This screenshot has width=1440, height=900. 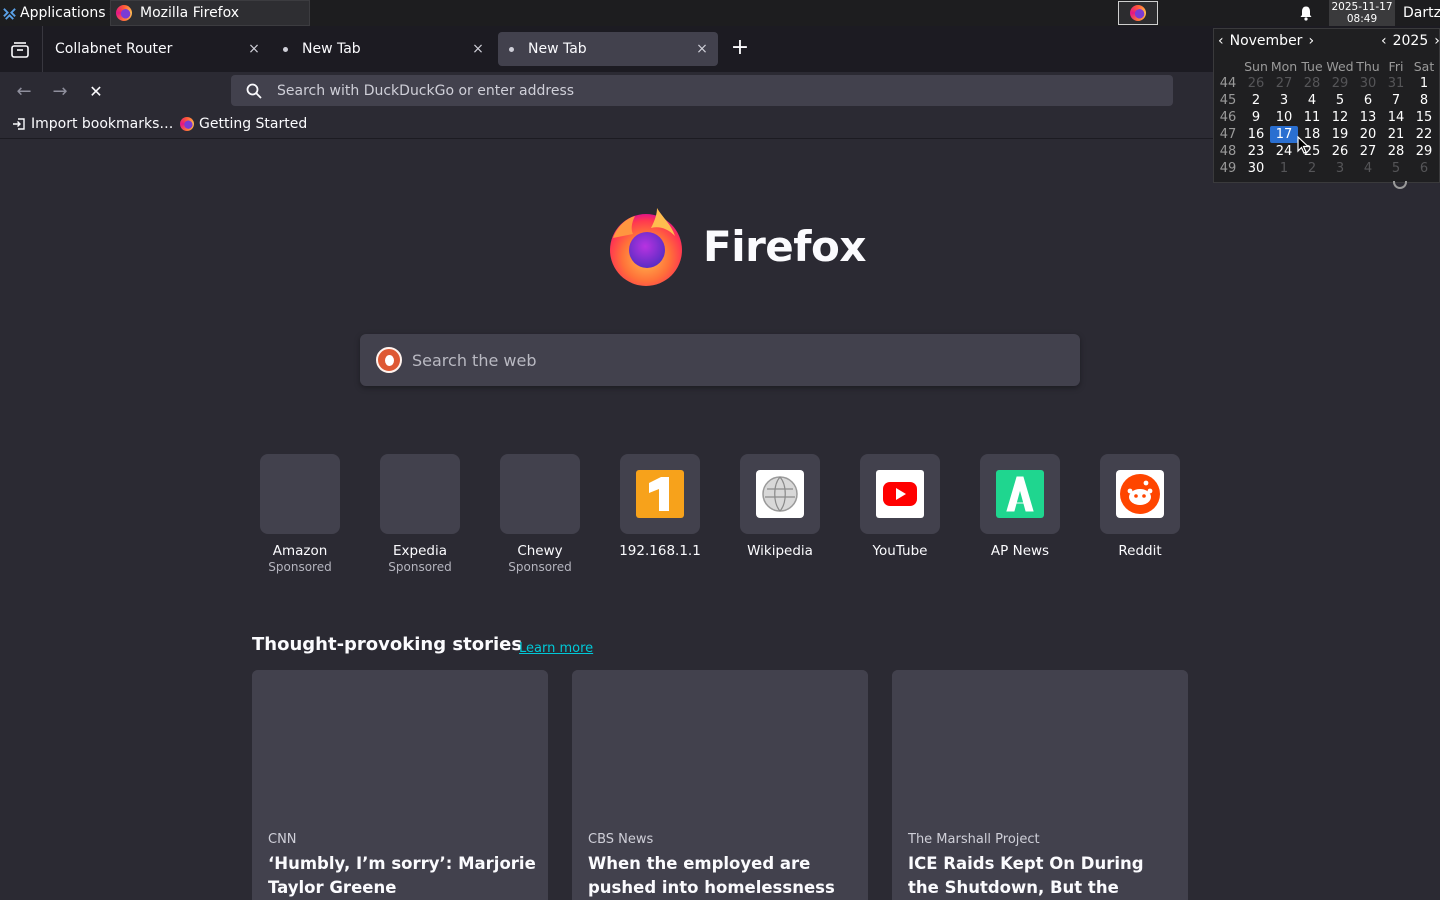 I want to click on top-site-reddit: Reddit, so click(x=1140, y=506).